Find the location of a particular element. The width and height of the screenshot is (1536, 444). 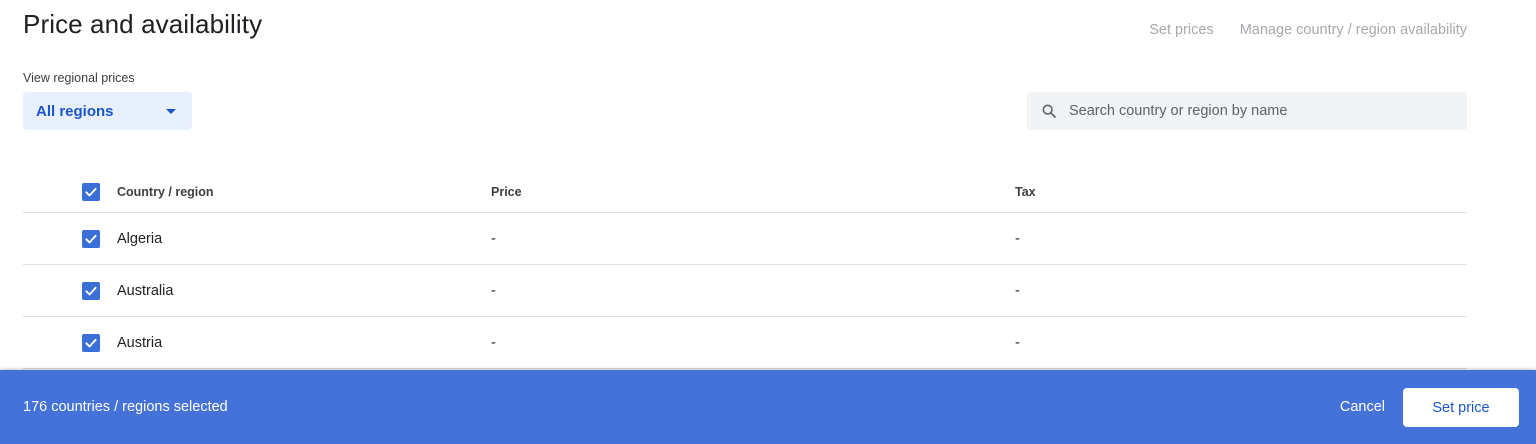

column-header-country: Country / region is located at coordinates (165, 192).